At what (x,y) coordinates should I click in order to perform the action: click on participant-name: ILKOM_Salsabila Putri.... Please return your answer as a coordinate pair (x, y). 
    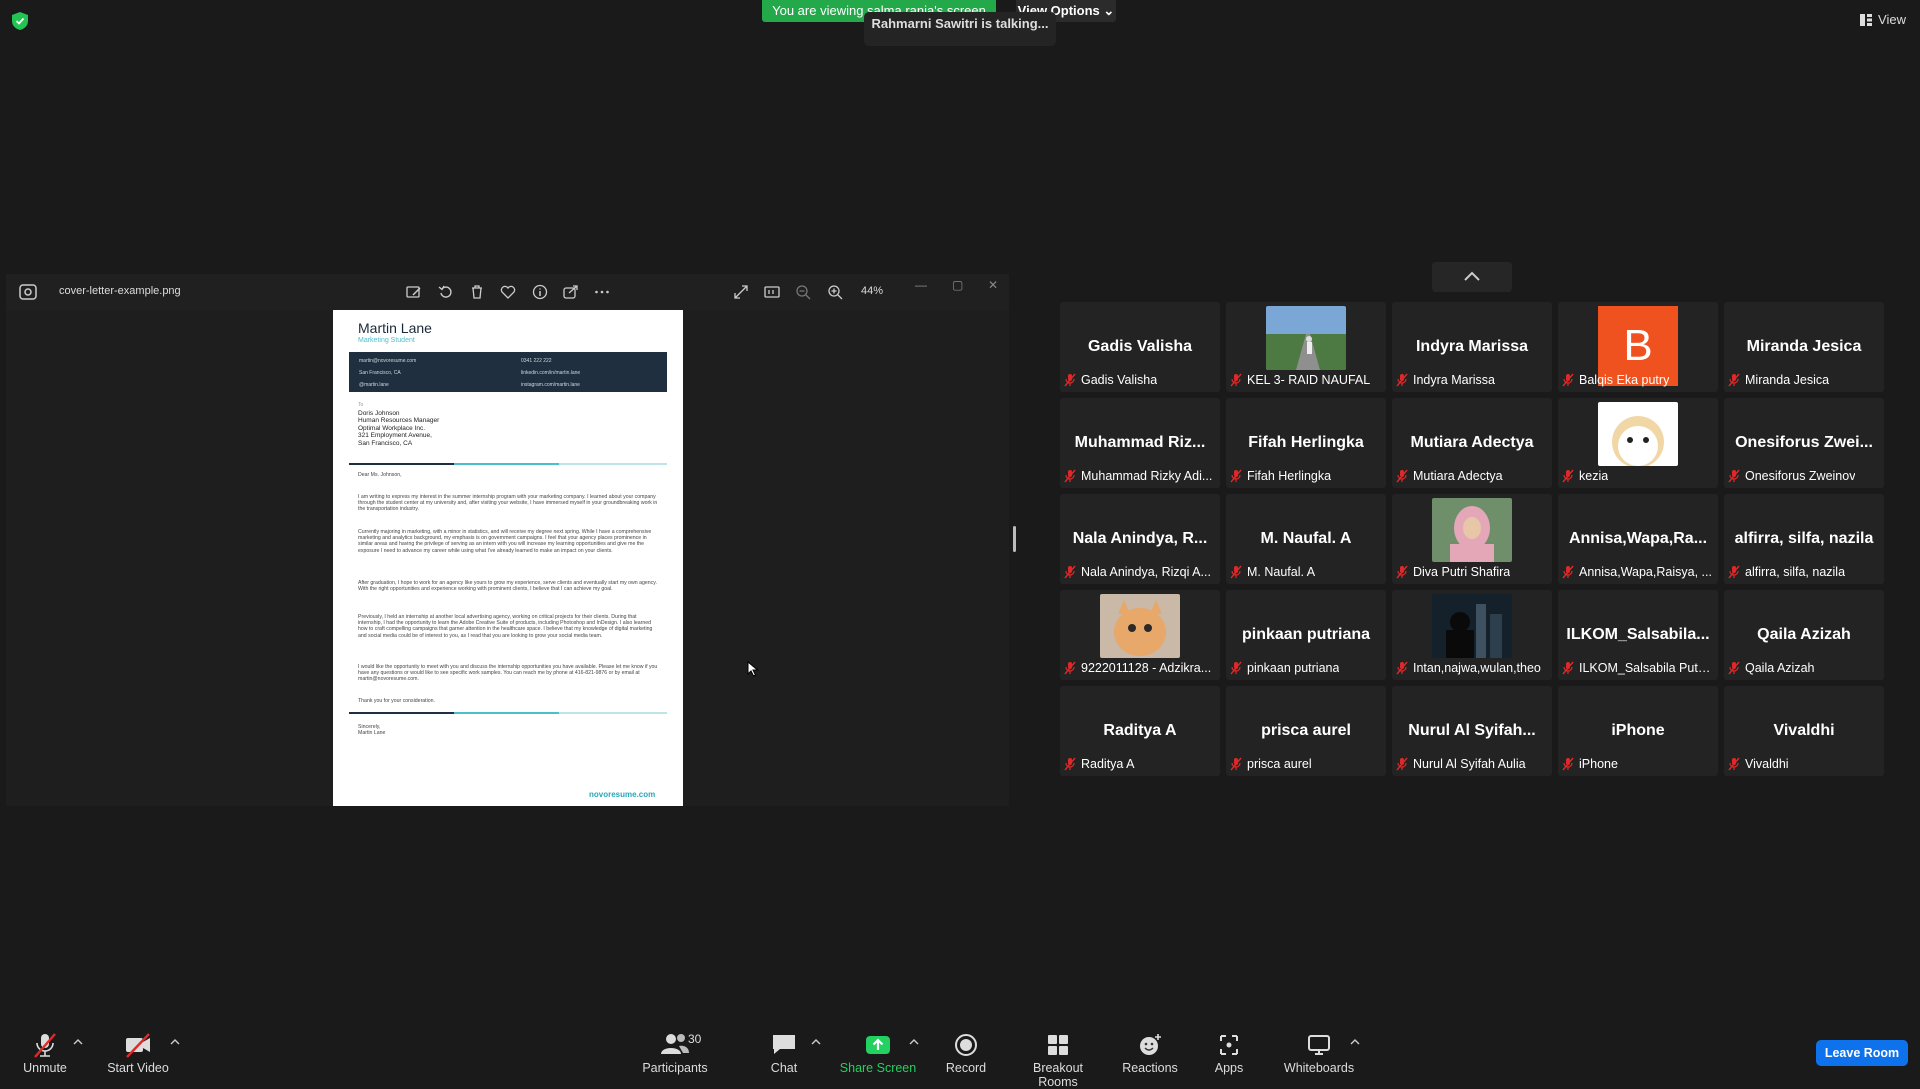
    Looking at the image, I should click on (1645, 668).